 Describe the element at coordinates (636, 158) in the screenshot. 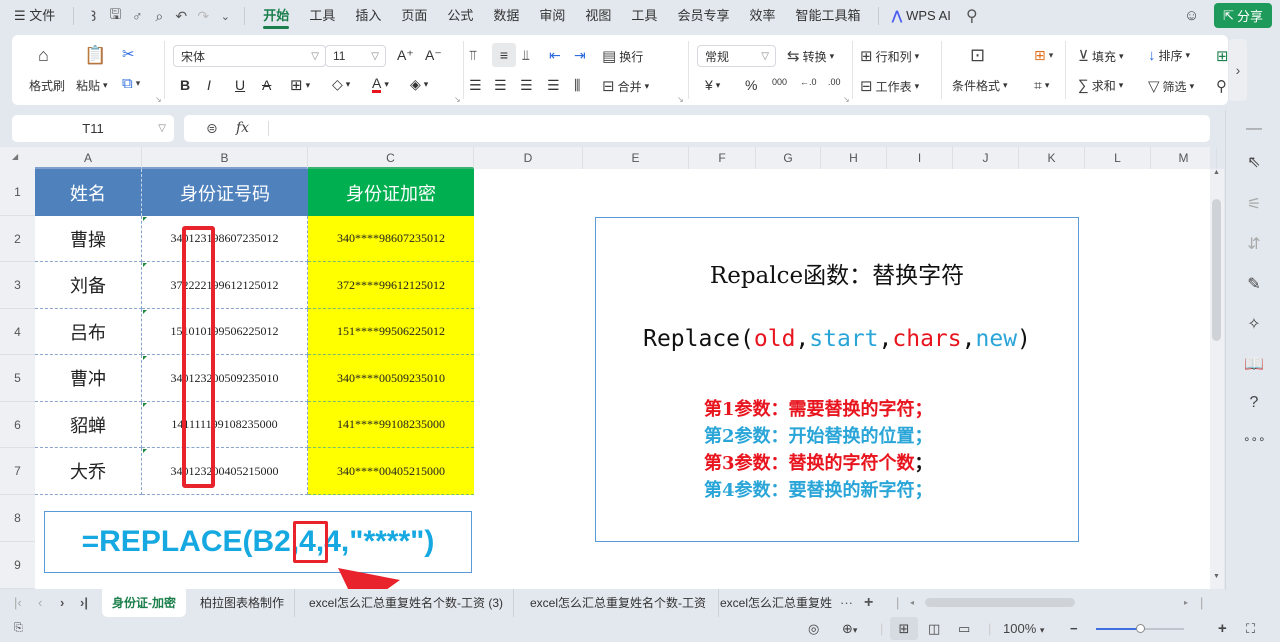

I see `column-header-e: E` at that location.